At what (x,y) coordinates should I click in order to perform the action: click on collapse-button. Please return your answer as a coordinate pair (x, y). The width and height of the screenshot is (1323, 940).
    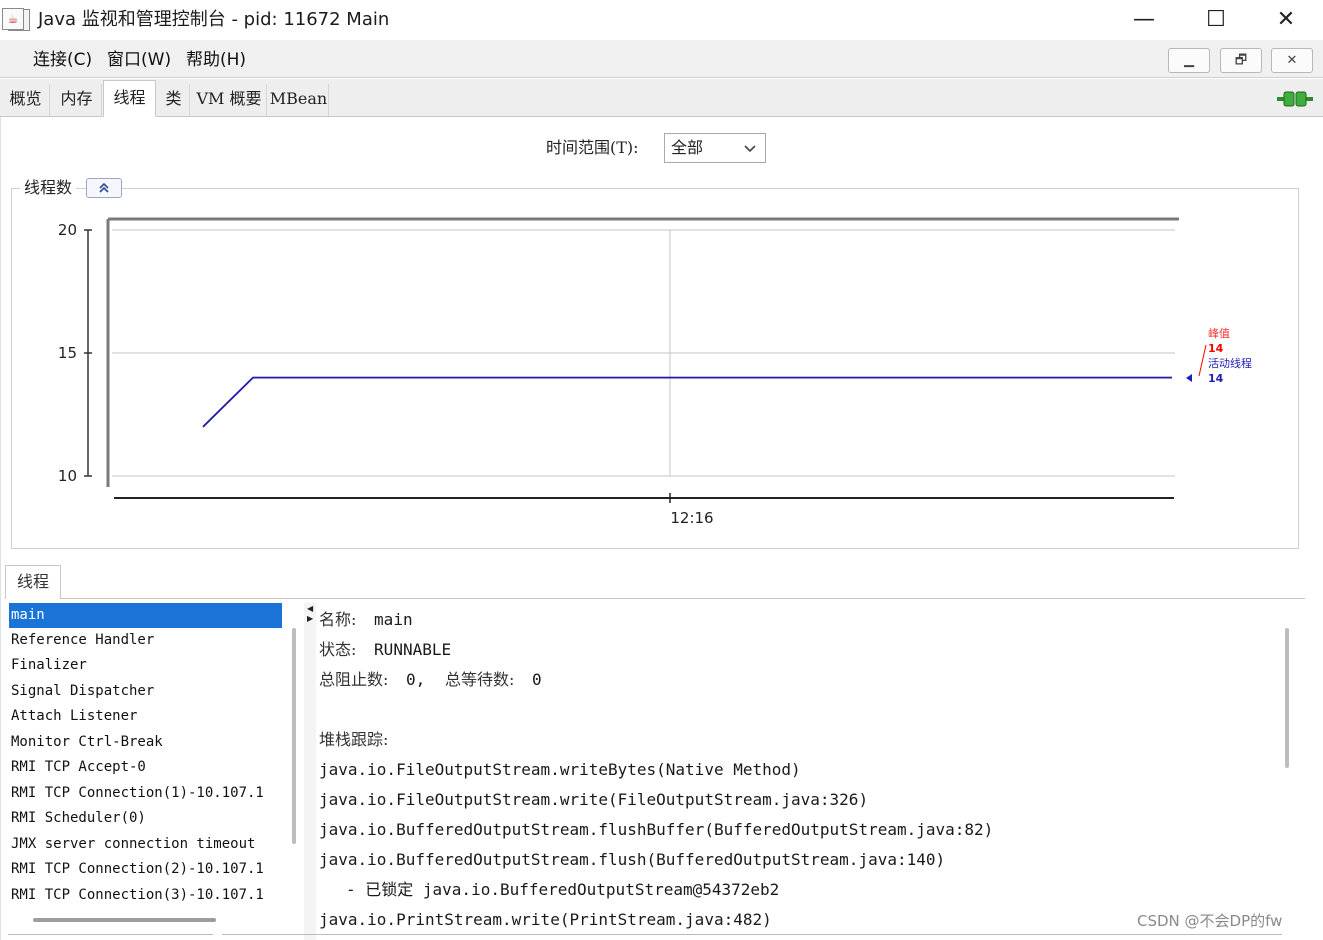
    Looking at the image, I should click on (104, 188).